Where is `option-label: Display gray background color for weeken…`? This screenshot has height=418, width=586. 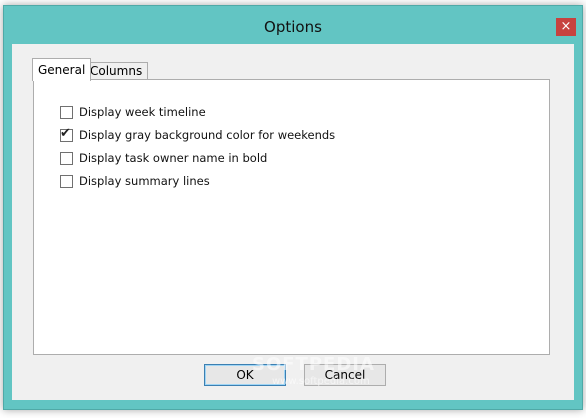
option-label: Display gray background color for weeken… is located at coordinates (207, 135).